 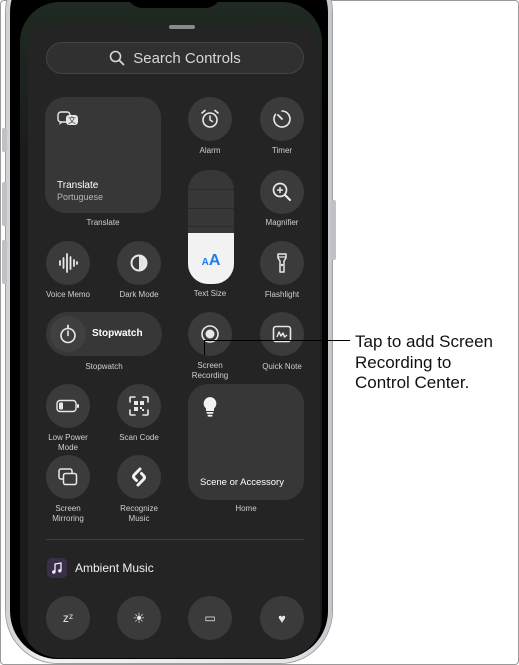 I want to click on screen-mirroring-icon, so click(x=68, y=477).